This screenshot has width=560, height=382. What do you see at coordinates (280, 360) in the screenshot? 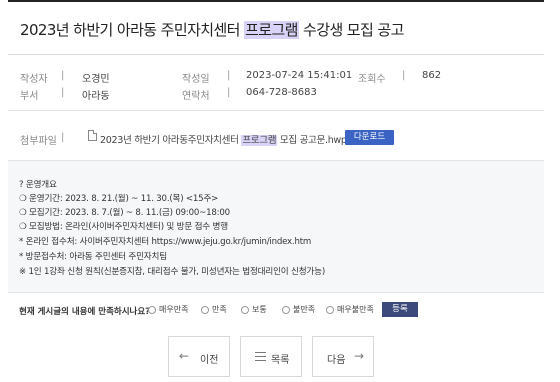
I see `list-label: 목록` at bounding box center [280, 360].